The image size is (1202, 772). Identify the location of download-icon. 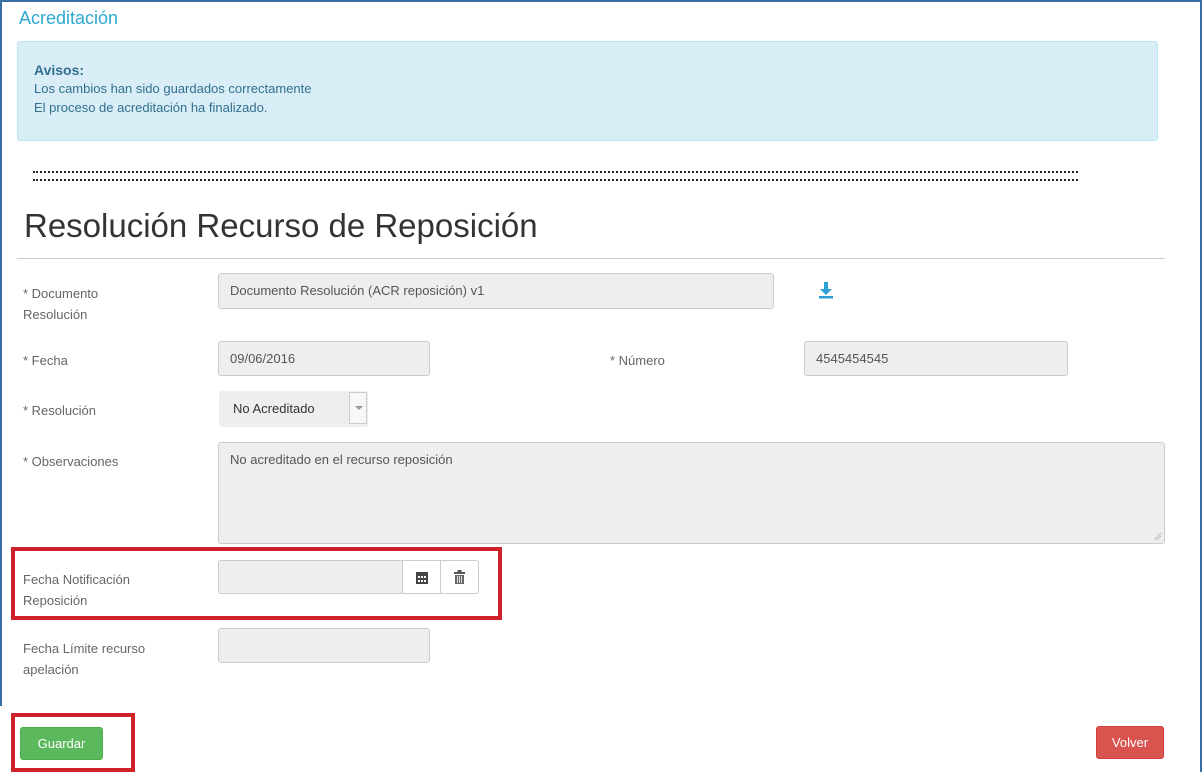
(826, 290).